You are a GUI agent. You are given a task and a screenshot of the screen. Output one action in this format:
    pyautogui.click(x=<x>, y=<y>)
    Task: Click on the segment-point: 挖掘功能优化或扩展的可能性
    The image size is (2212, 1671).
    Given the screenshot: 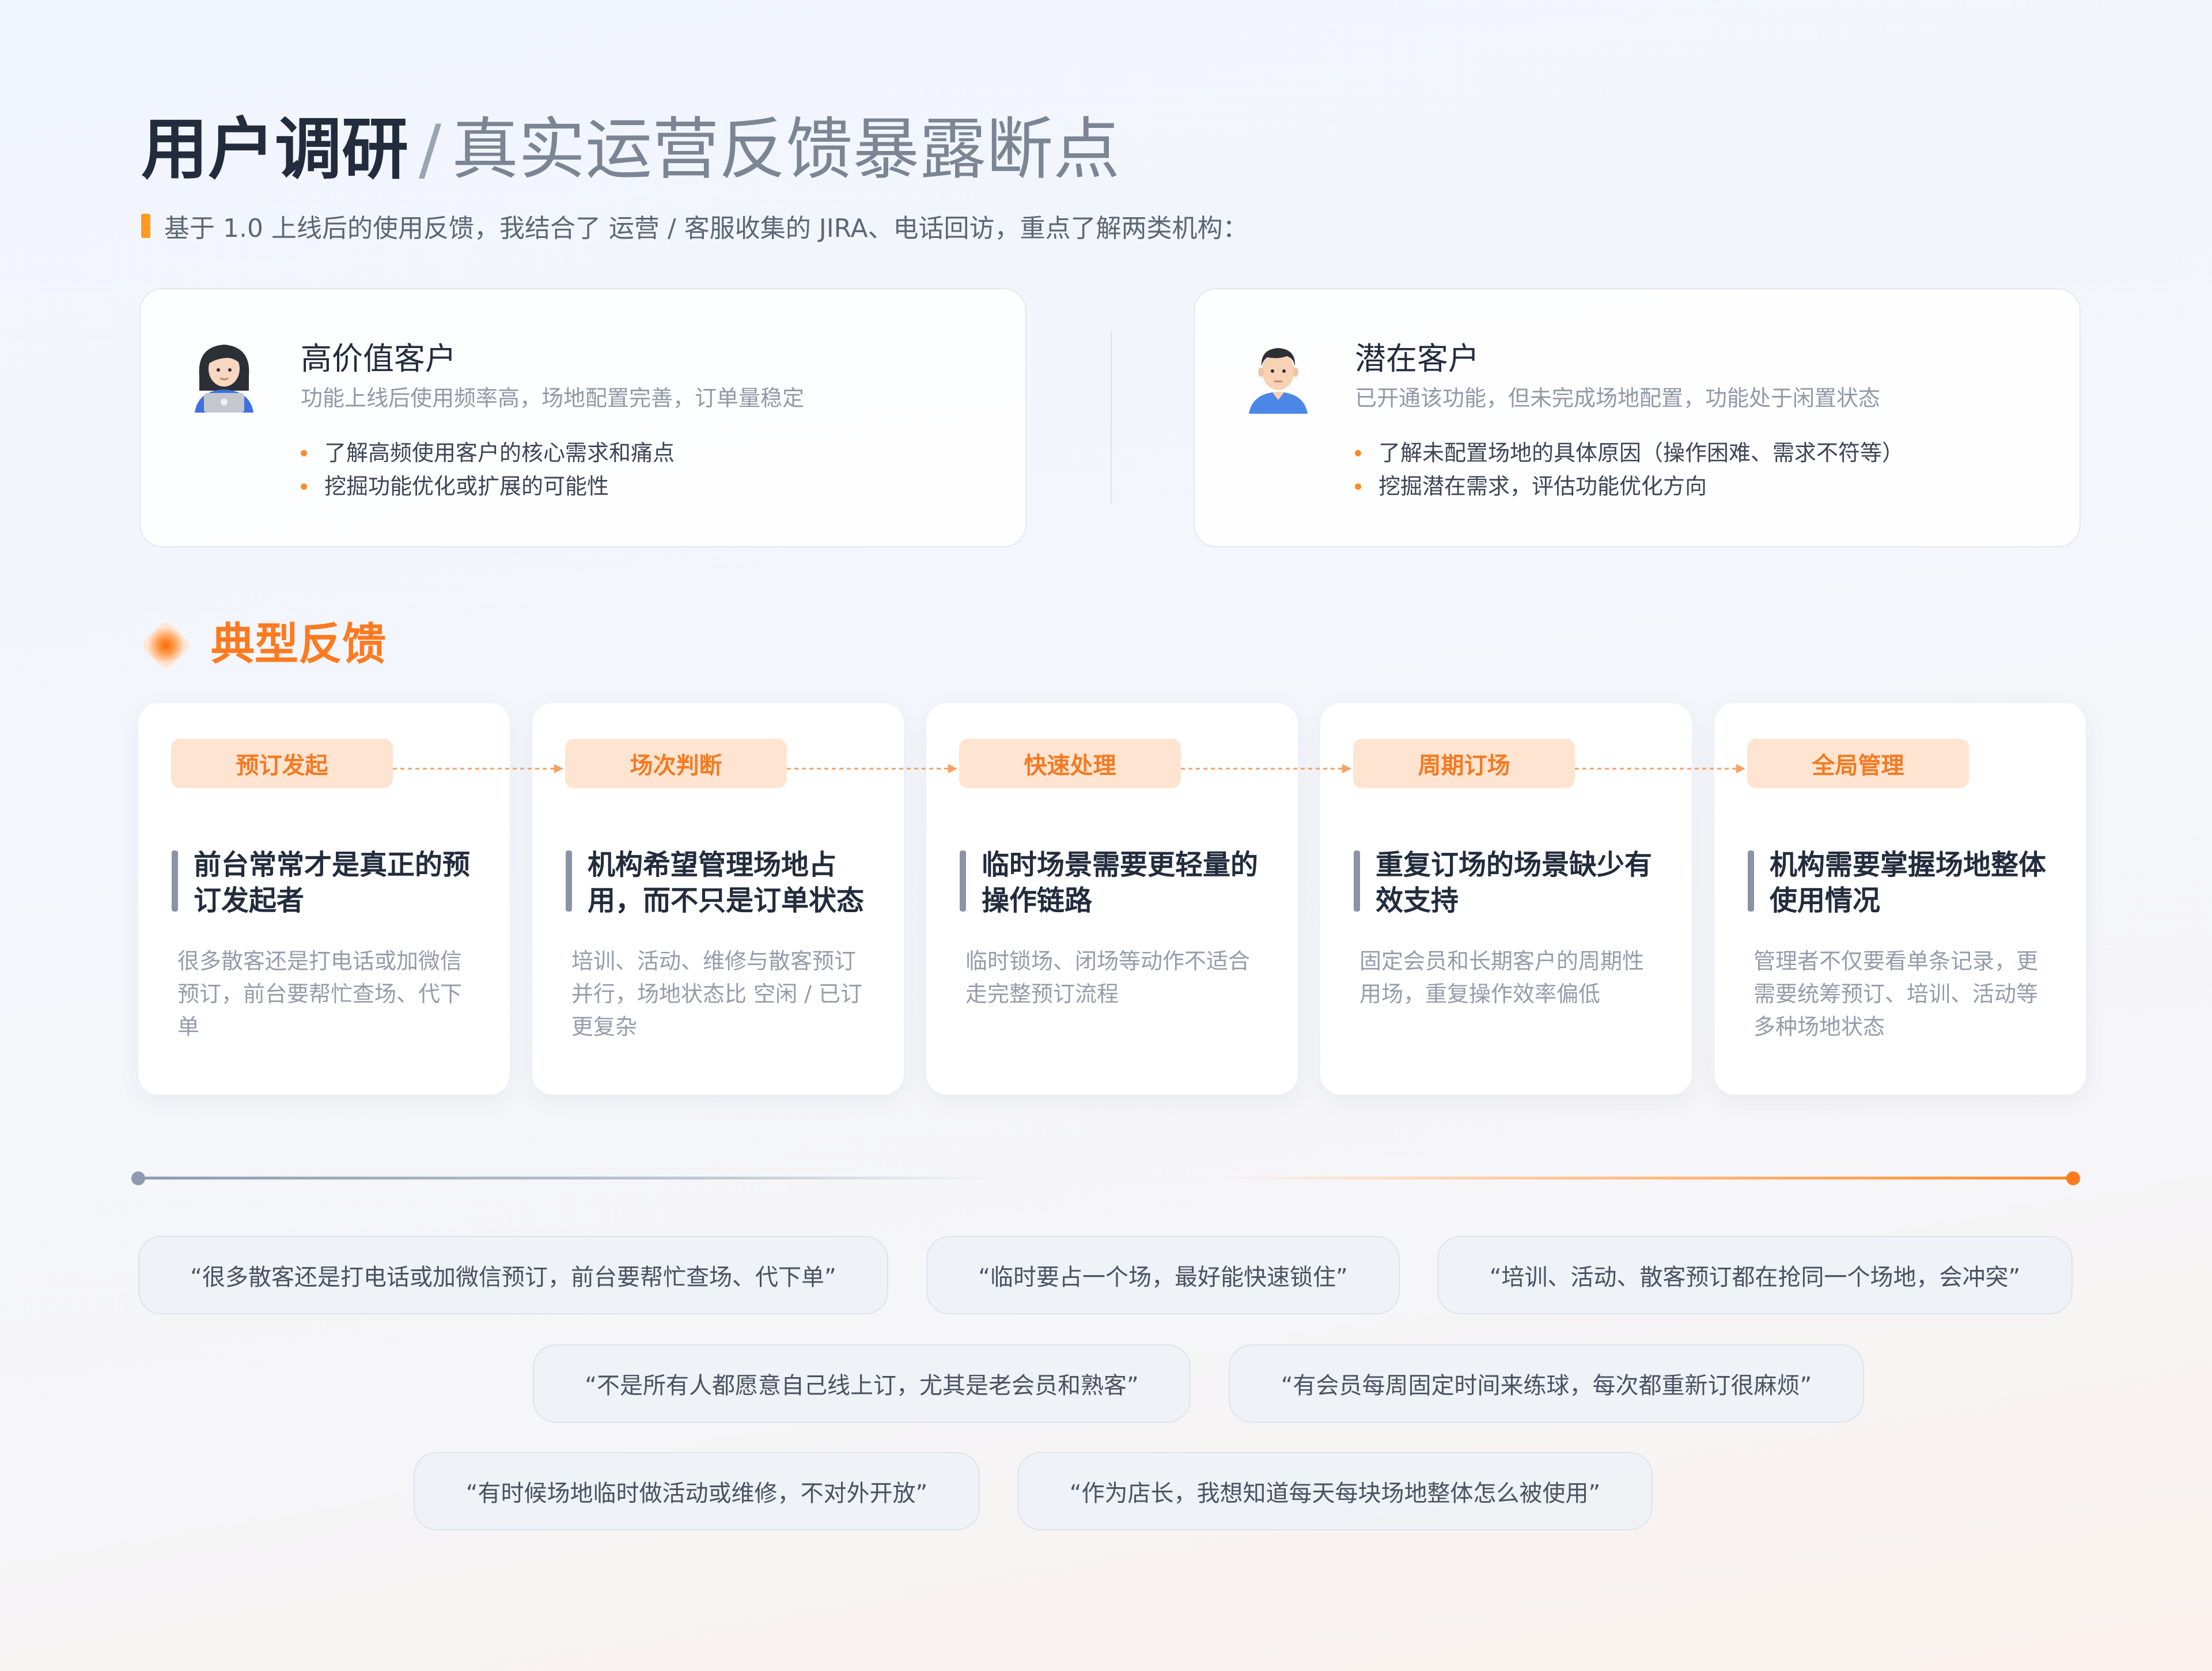 What is the action you would take?
    pyautogui.click(x=488, y=487)
    